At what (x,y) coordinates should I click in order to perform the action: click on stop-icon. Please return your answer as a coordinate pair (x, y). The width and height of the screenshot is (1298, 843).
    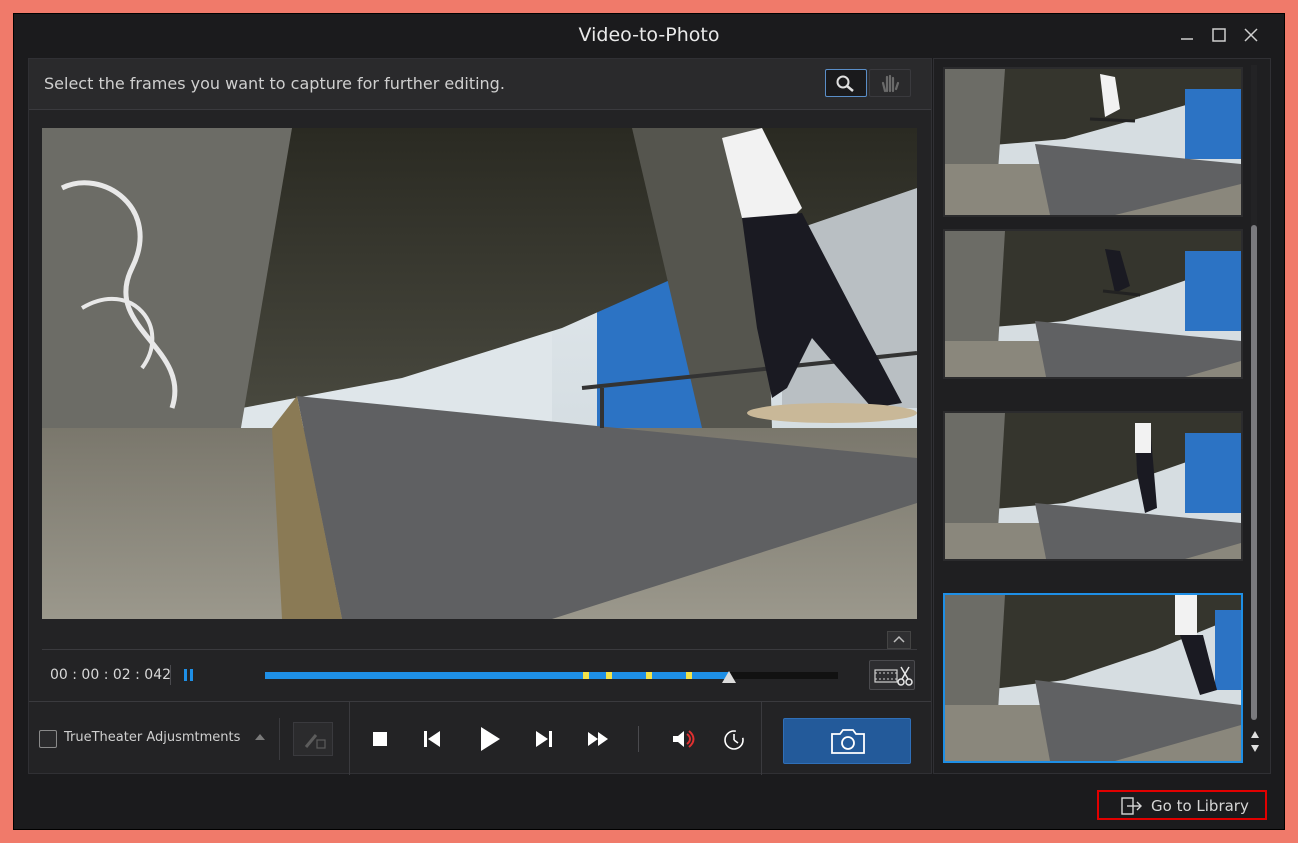
    Looking at the image, I should click on (380, 739).